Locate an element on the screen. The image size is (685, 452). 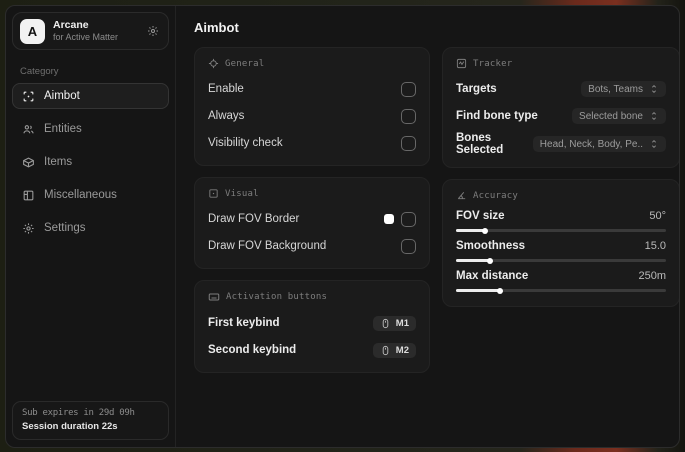
keybind-value: M2 is located at coordinates (402, 350).